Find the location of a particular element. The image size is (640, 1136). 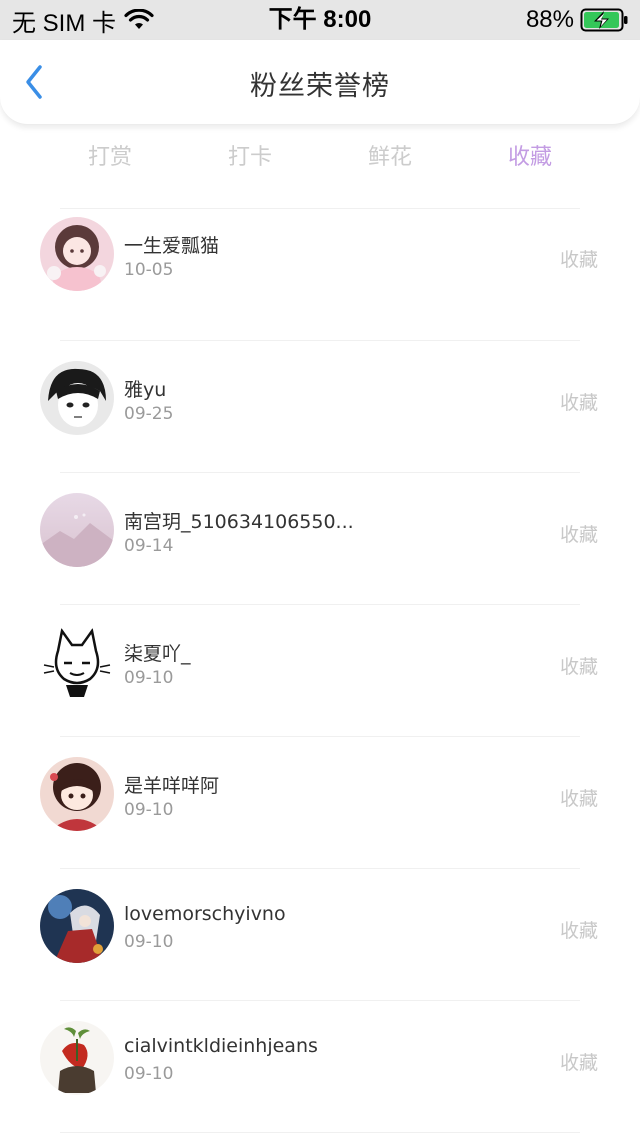

user-name: cialvintkldieinhjeans is located at coordinates (221, 1046).